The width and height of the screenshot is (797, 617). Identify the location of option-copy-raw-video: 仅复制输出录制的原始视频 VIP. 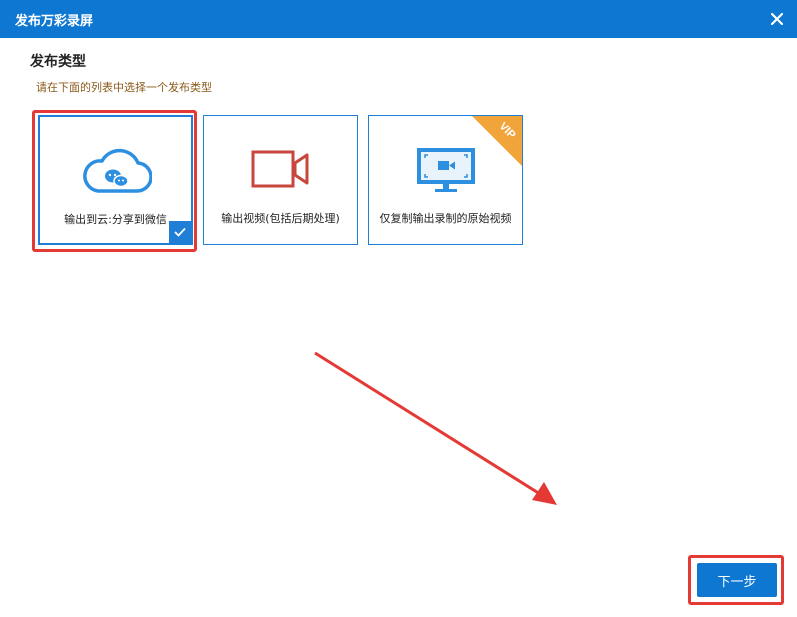
(445, 180).